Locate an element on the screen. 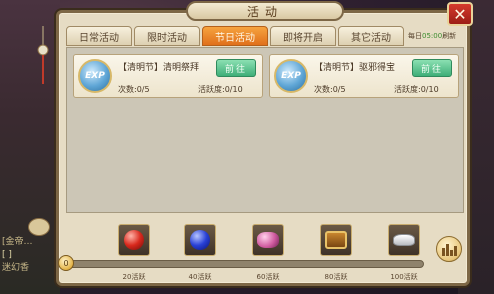  activity-title: 【清明节】驱邪得宝 is located at coordinates (355, 68).